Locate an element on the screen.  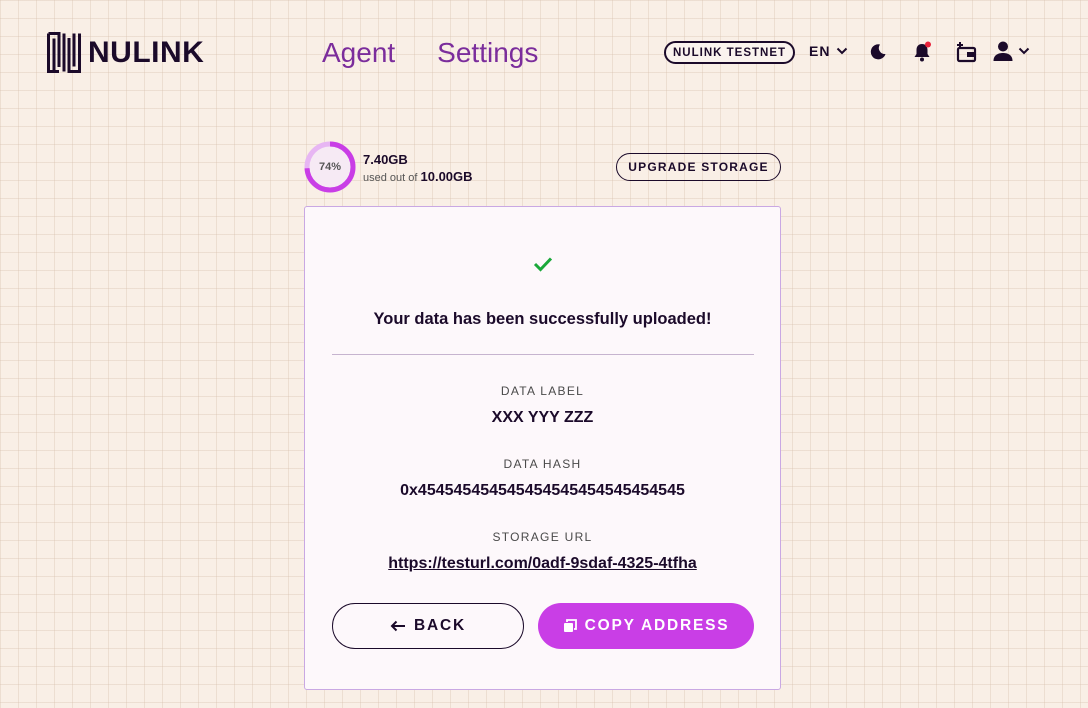
language-selector: EN is located at coordinates (828, 51).